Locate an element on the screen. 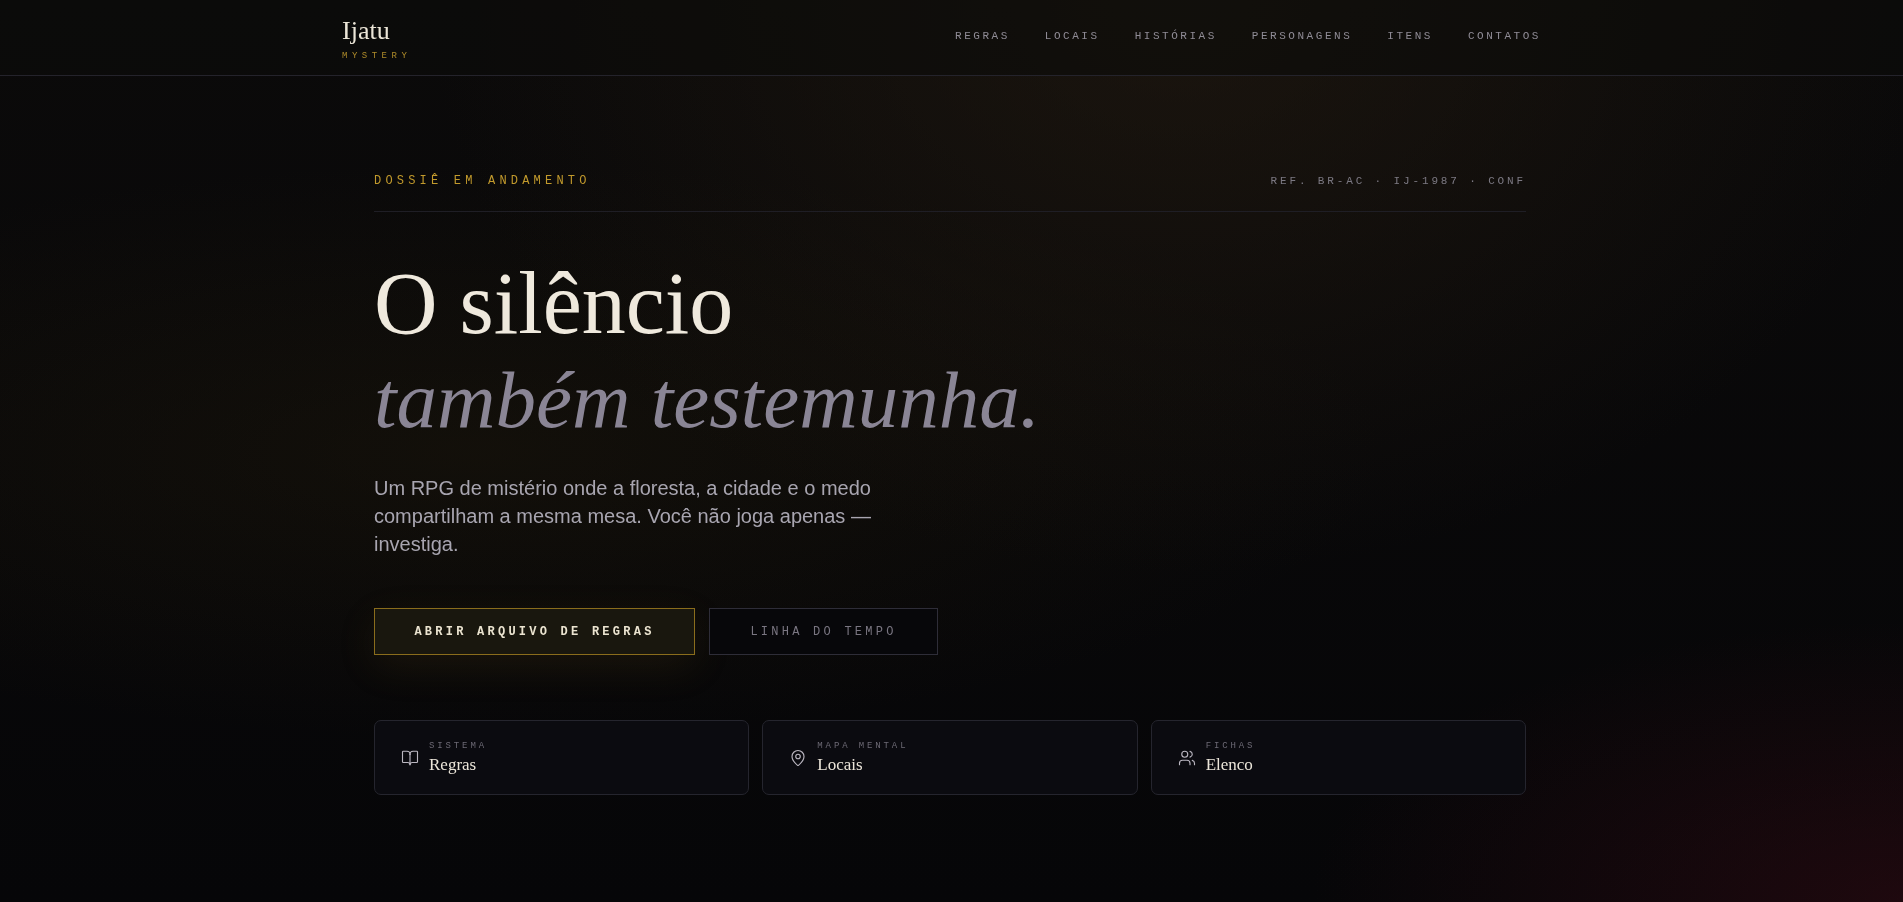 The height and width of the screenshot is (902, 1903). logo-tagline: MYSTERY is located at coordinates (377, 55).